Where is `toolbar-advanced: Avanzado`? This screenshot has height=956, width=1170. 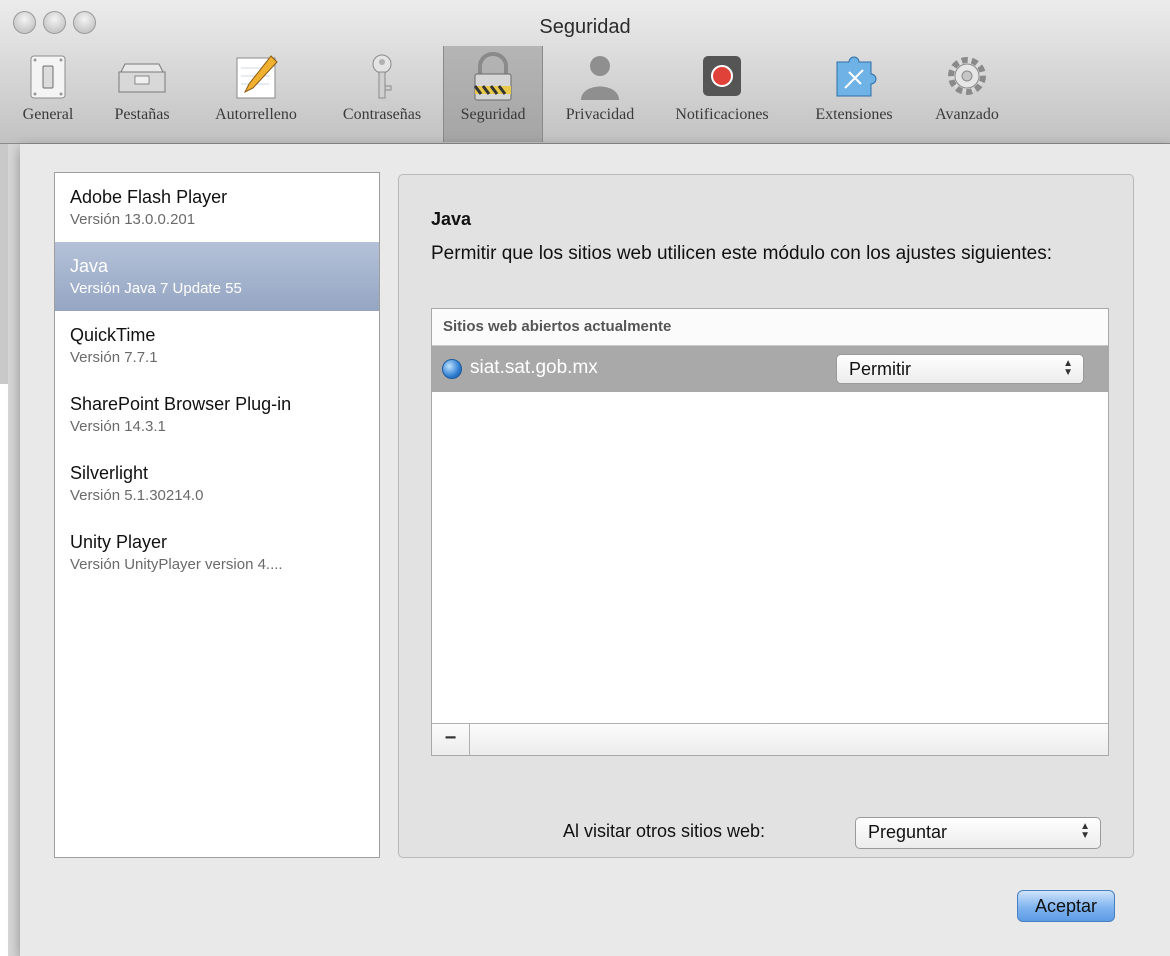
toolbar-advanced: Avanzado is located at coordinates (967, 94).